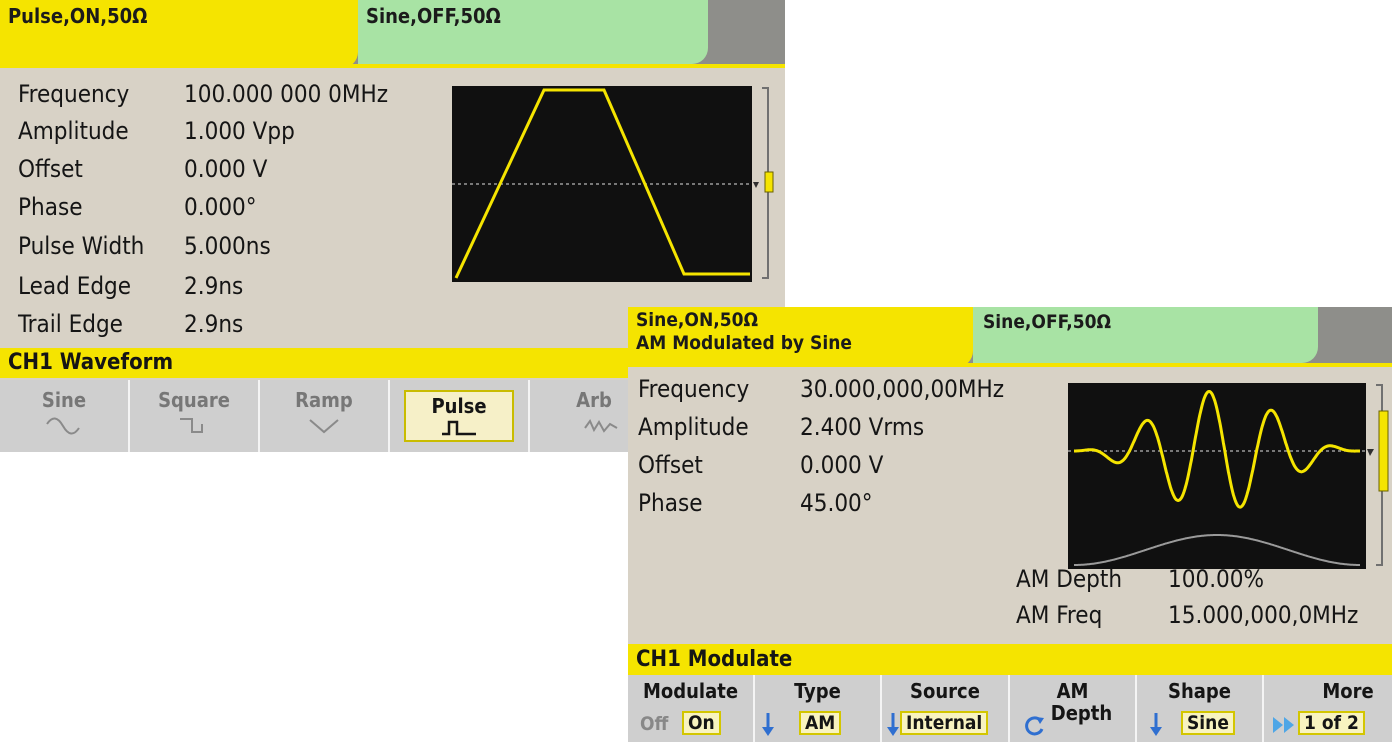 The height and width of the screenshot is (742, 1392). I want to click on type-value: AM, so click(820, 723).